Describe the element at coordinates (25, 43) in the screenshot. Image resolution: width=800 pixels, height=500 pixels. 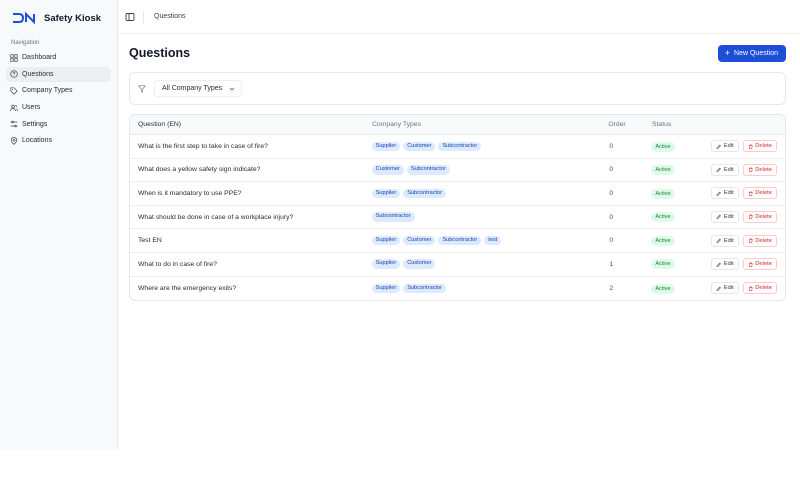
I see `nav-heading: Navigation` at that location.